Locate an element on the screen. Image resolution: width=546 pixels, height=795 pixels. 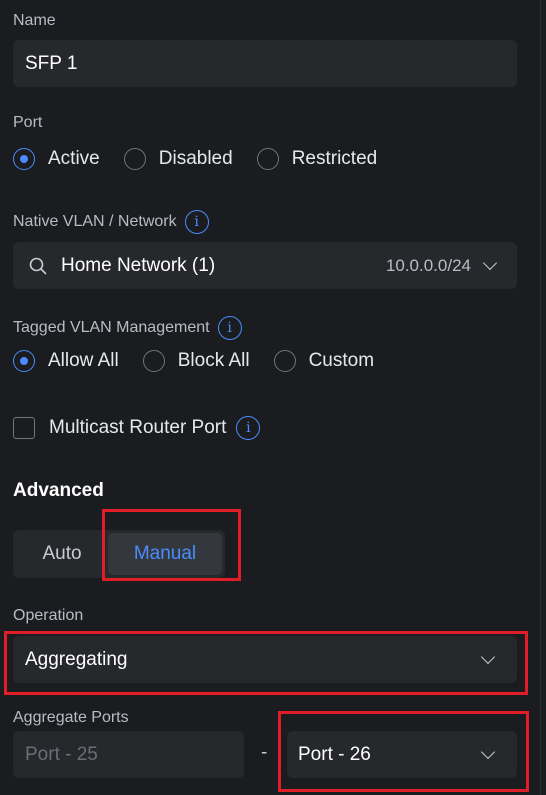
port-option-active: Active is located at coordinates (56, 159).